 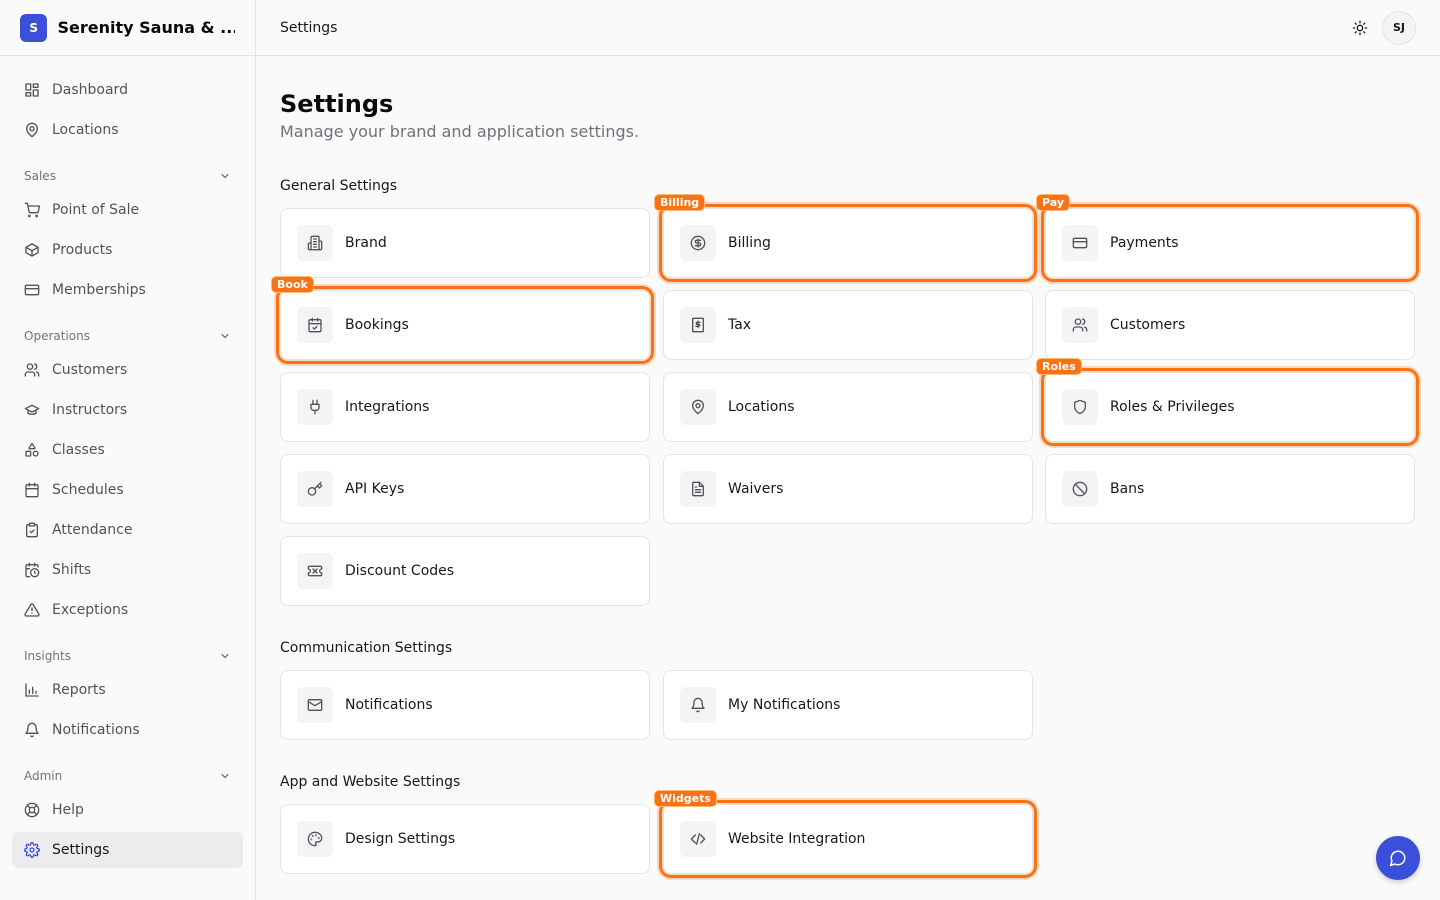 What do you see at coordinates (465, 243) in the screenshot?
I see `settings-card-brand: Brand` at bounding box center [465, 243].